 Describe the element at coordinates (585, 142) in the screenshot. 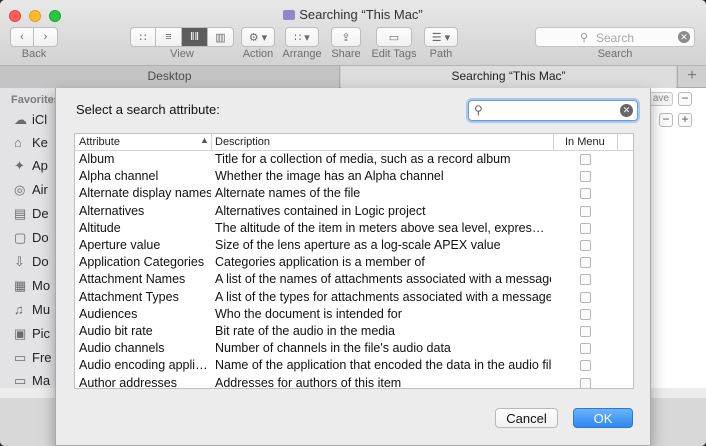

I see `column-header-in-menu: In Menu` at that location.